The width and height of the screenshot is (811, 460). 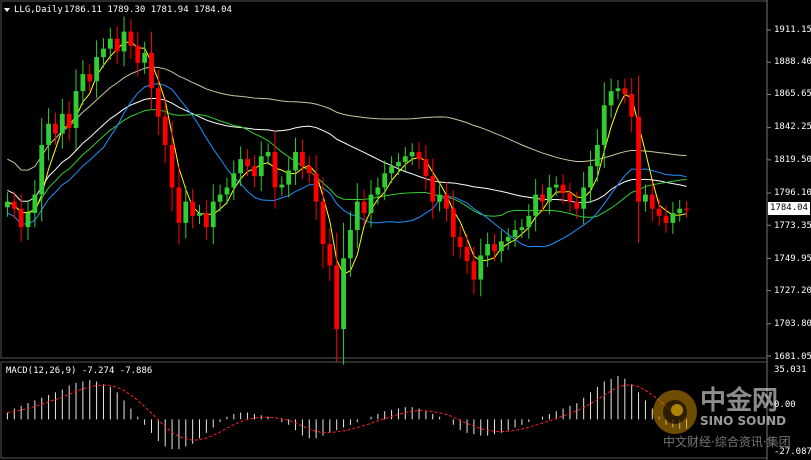 I want to click on macd-signal-line, so click(x=347, y=412).